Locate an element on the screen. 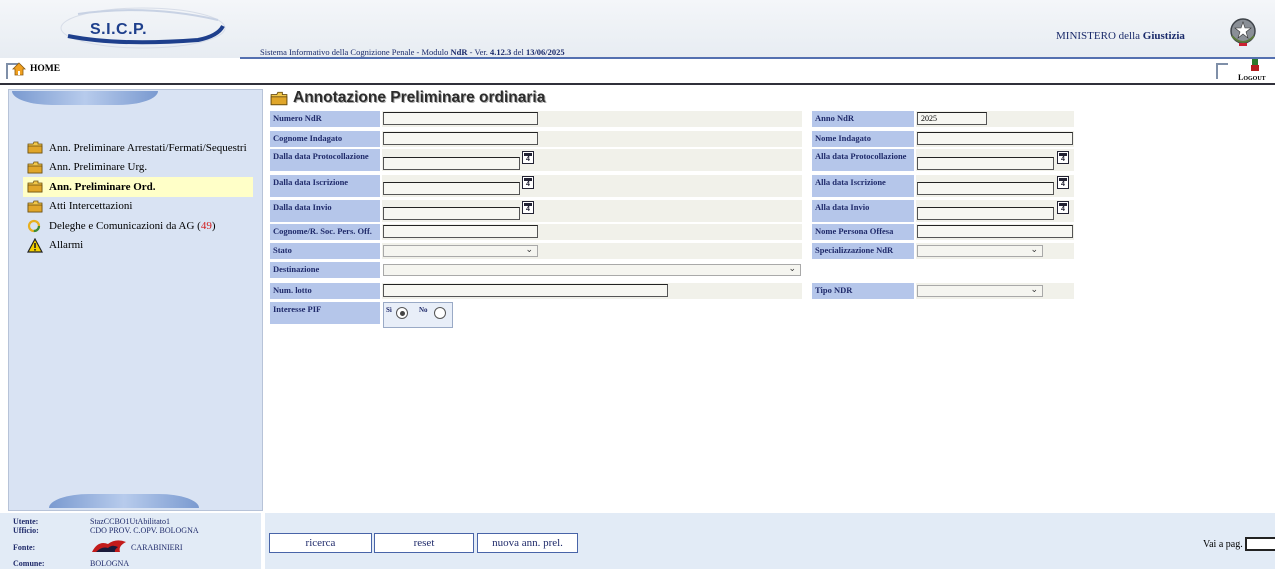 This screenshot has width=1275, height=569. alla-data-protocollazione-input is located at coordinates (985, 163).